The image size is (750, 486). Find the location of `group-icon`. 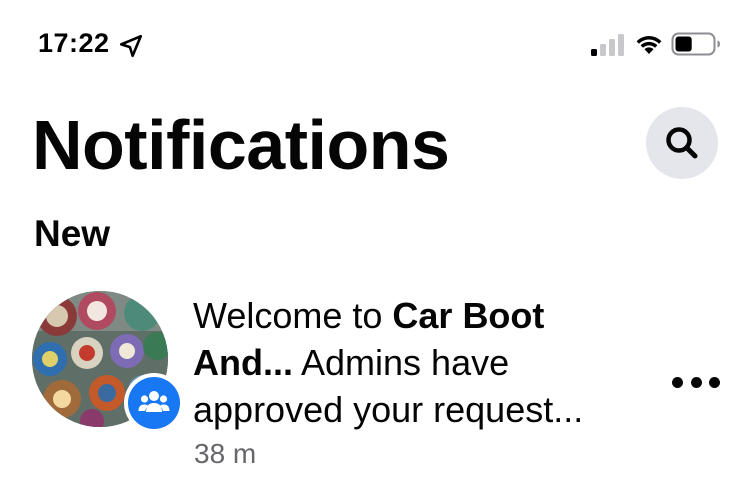

group-icon is located at coordinates (154, 401).